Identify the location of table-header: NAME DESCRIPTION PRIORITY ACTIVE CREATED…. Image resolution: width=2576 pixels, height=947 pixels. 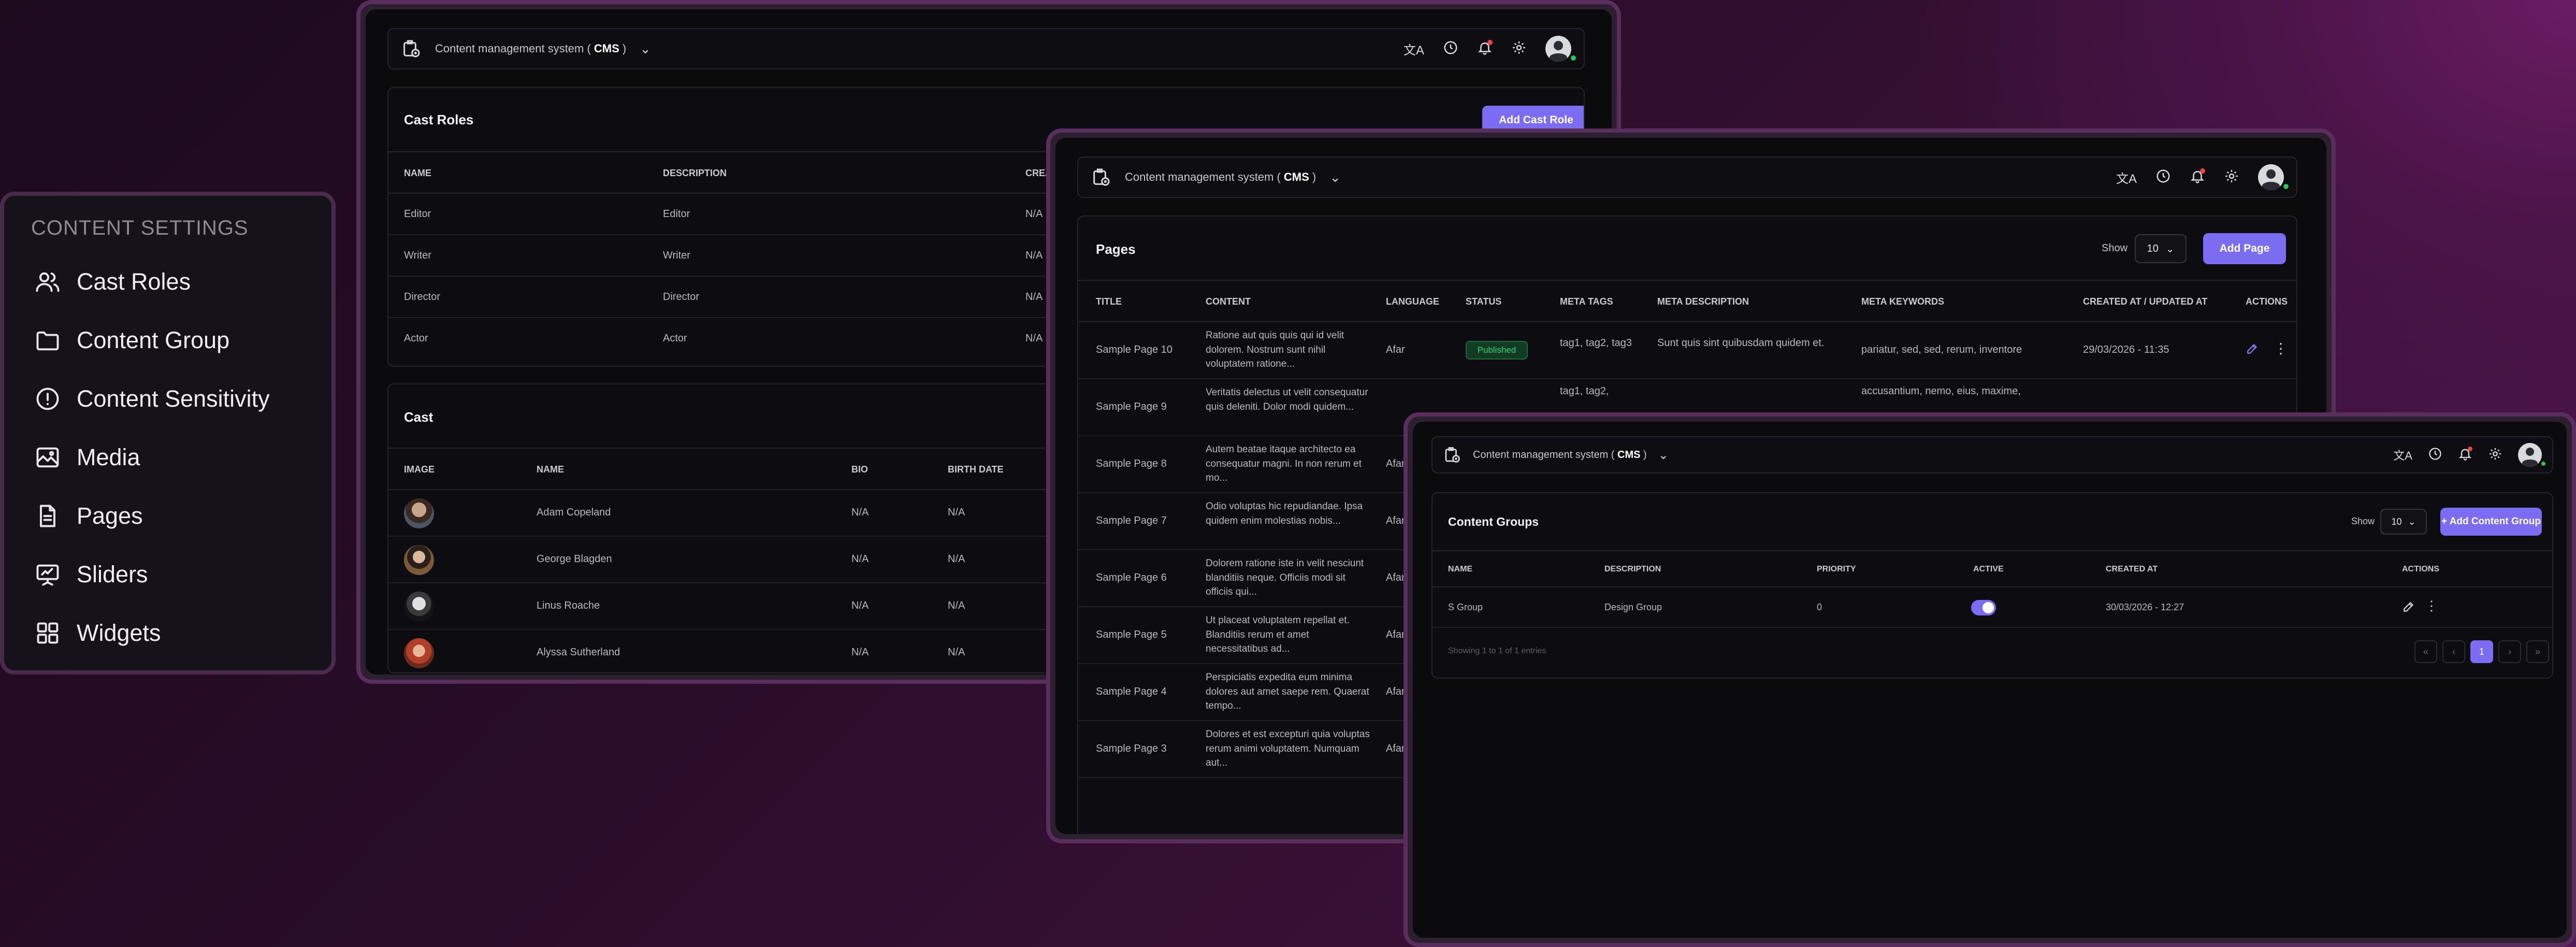
(1992, 568).